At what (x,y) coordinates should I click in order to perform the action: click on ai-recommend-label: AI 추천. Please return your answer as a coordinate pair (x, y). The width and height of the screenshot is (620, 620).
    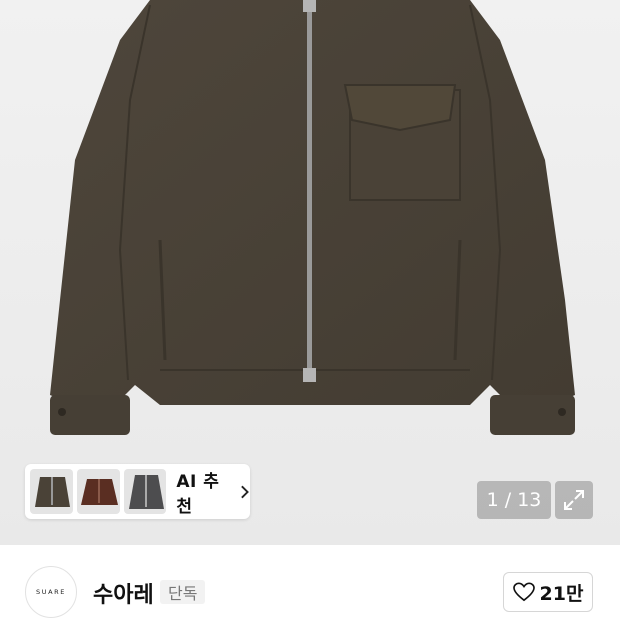
    Looking at the image, I should click on (198, 494).